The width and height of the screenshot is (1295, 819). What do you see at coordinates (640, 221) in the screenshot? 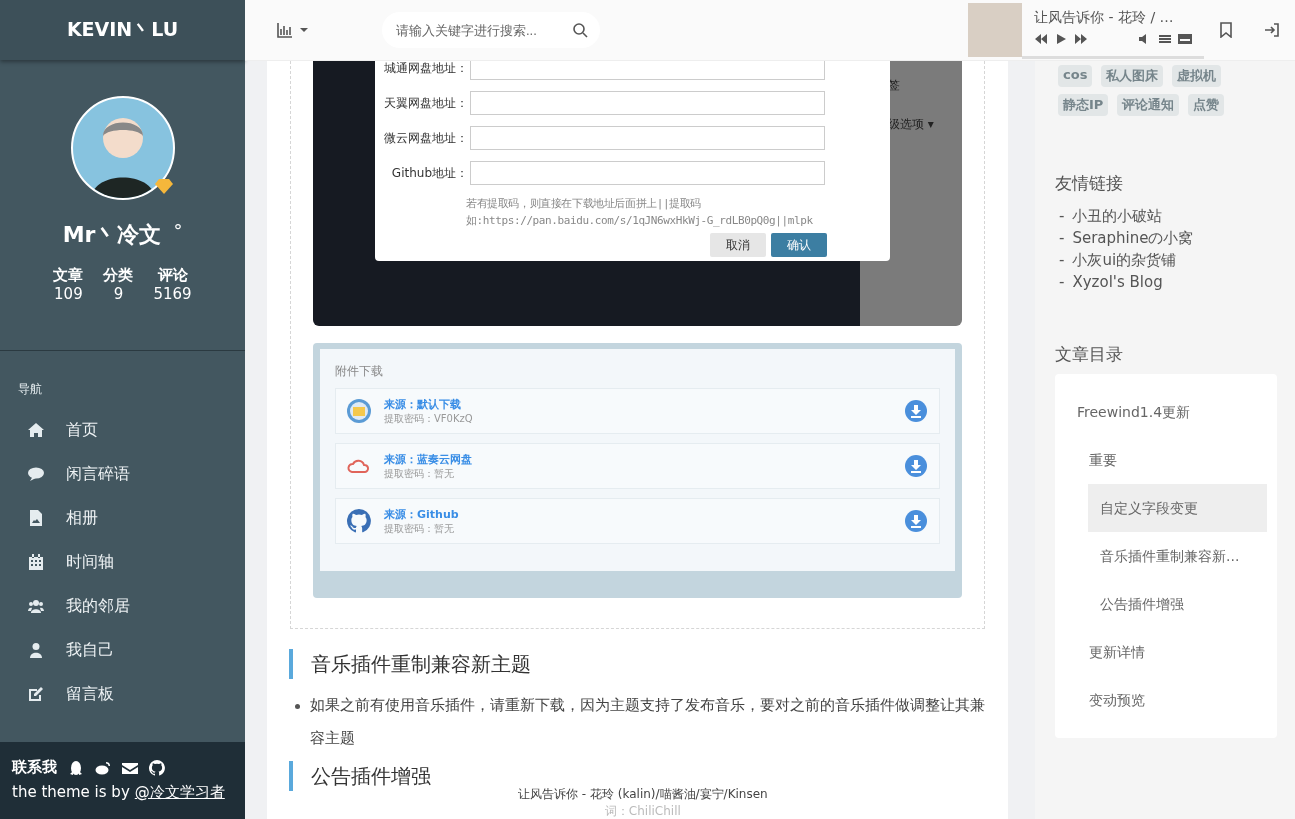
I see `hint-text: 如:https://pan.baidu.com/s/1qJN6wxHkWj-G_rdLB0pQ0g||mlpk` at bounding box center [640, 221].